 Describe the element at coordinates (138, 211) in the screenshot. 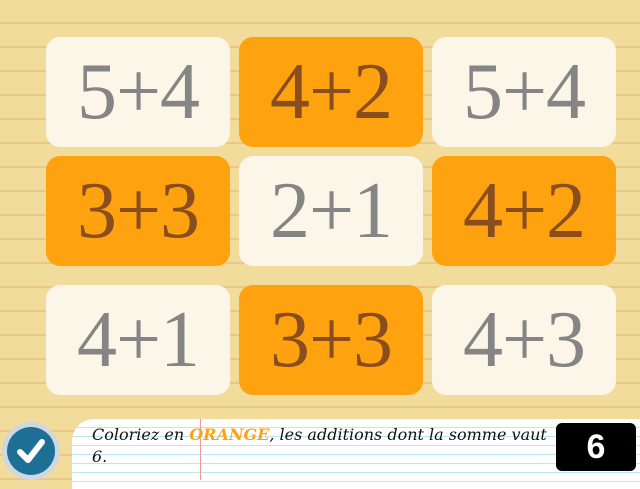

I see `tile-4: 3+3` at that location.